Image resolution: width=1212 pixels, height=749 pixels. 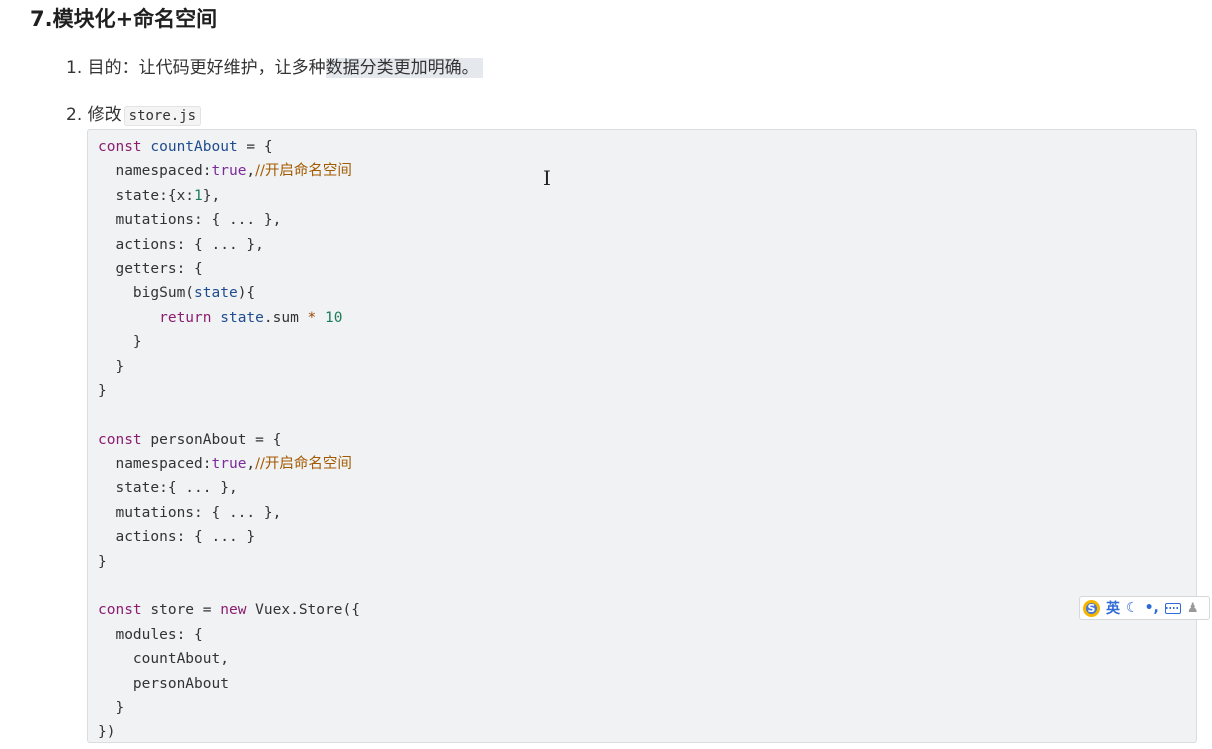 What do you see at coordinates (146, 293) in the screenshot?
I see `code-text: bigSum(` at bounding box center [146, 293].